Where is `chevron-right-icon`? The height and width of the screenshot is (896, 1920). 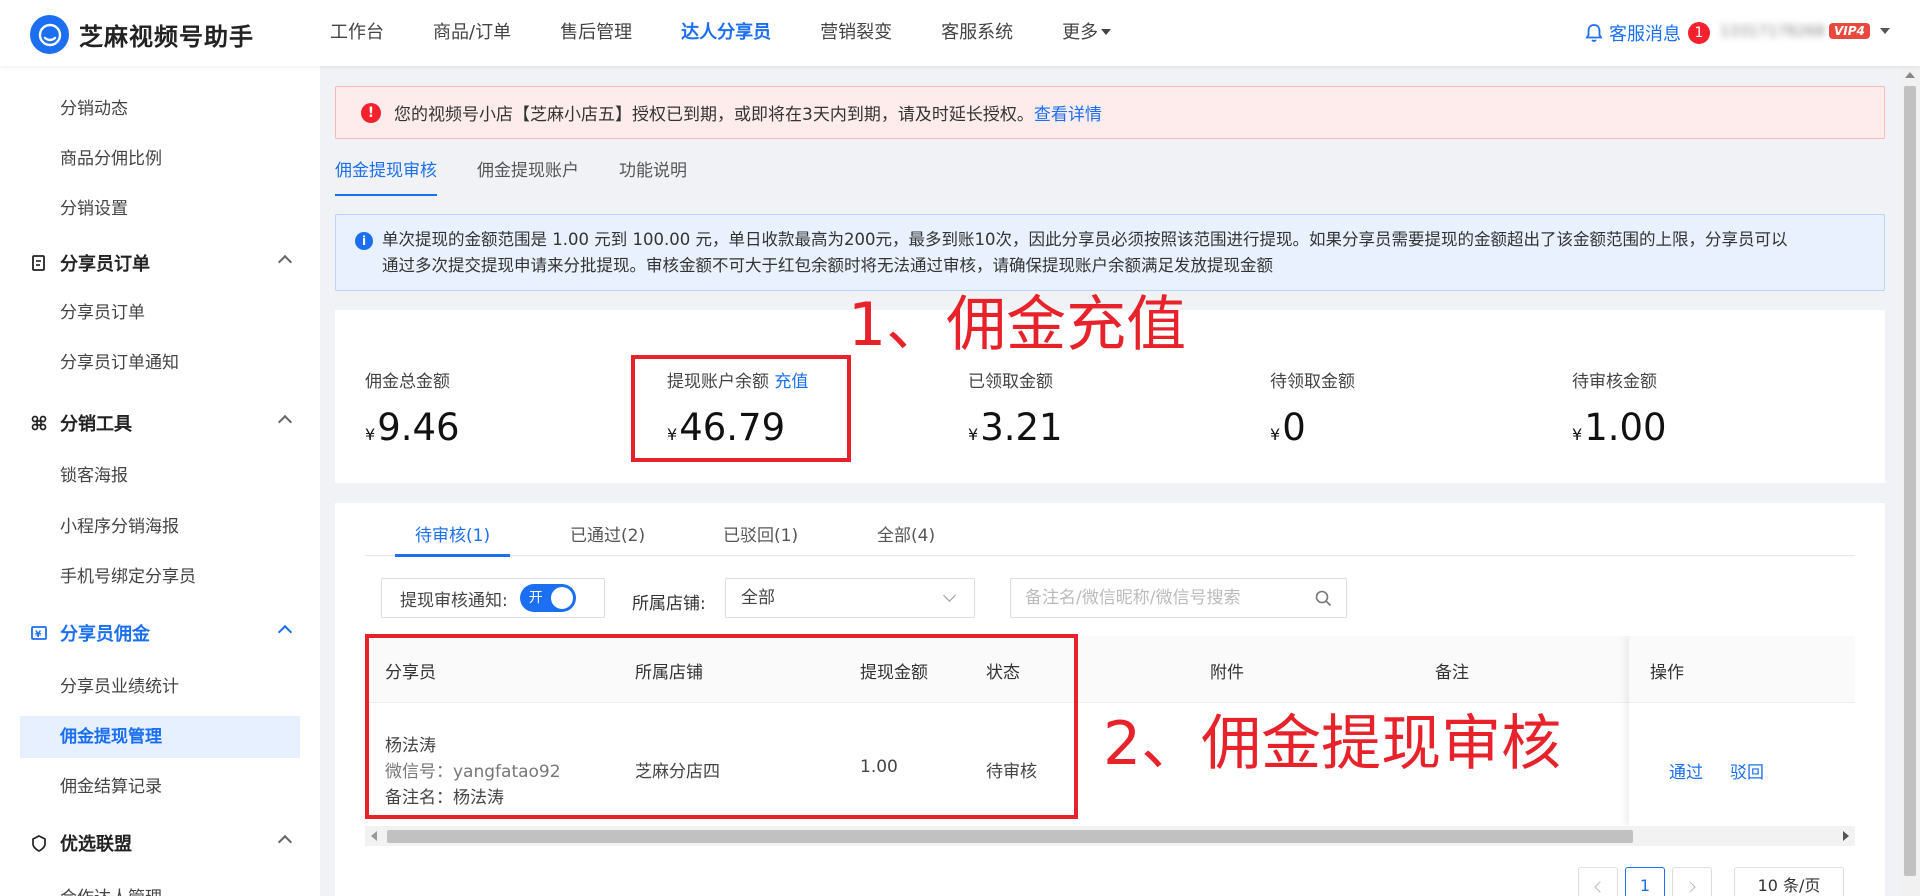
chevron-right-icon is located at coordinates (1690, 887).